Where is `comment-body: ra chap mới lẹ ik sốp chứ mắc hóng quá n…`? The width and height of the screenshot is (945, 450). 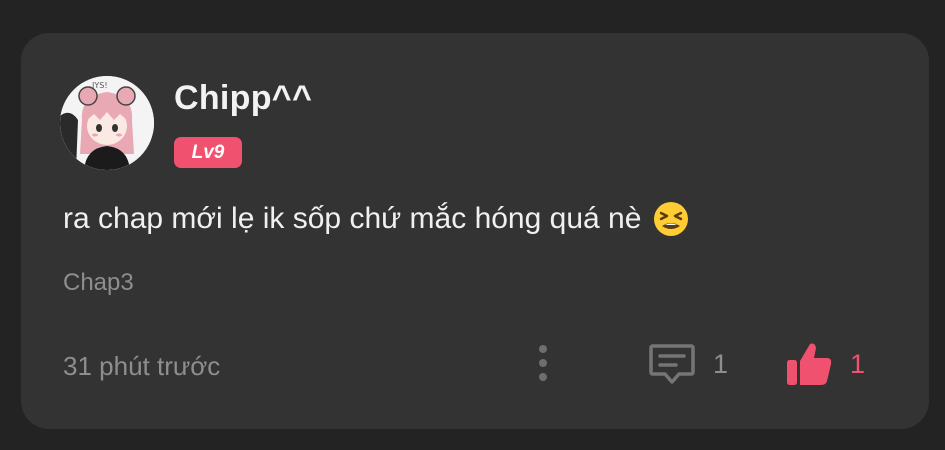 comment-body: ra chap mới lẹ ik sốp chứ mắc hóng quá n… is located at coordinates (376, 219).